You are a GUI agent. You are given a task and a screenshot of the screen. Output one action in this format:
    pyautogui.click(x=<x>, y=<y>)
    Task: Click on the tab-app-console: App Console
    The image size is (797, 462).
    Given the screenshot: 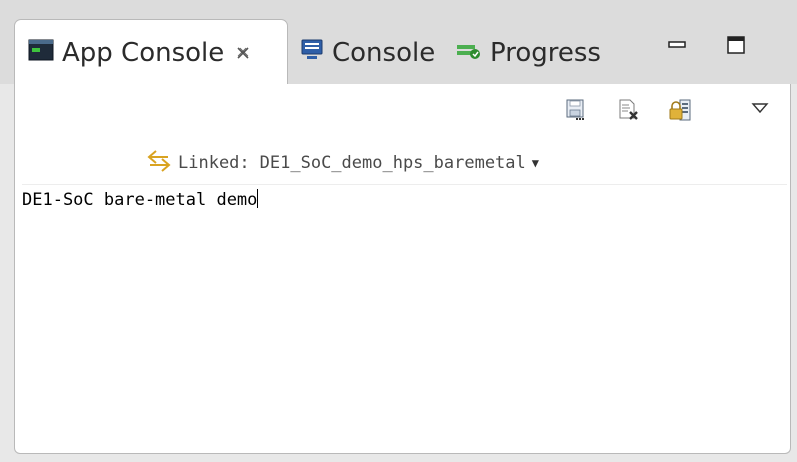 What is the action you would take?
    pyautogui.click(x=139, y=53)
    